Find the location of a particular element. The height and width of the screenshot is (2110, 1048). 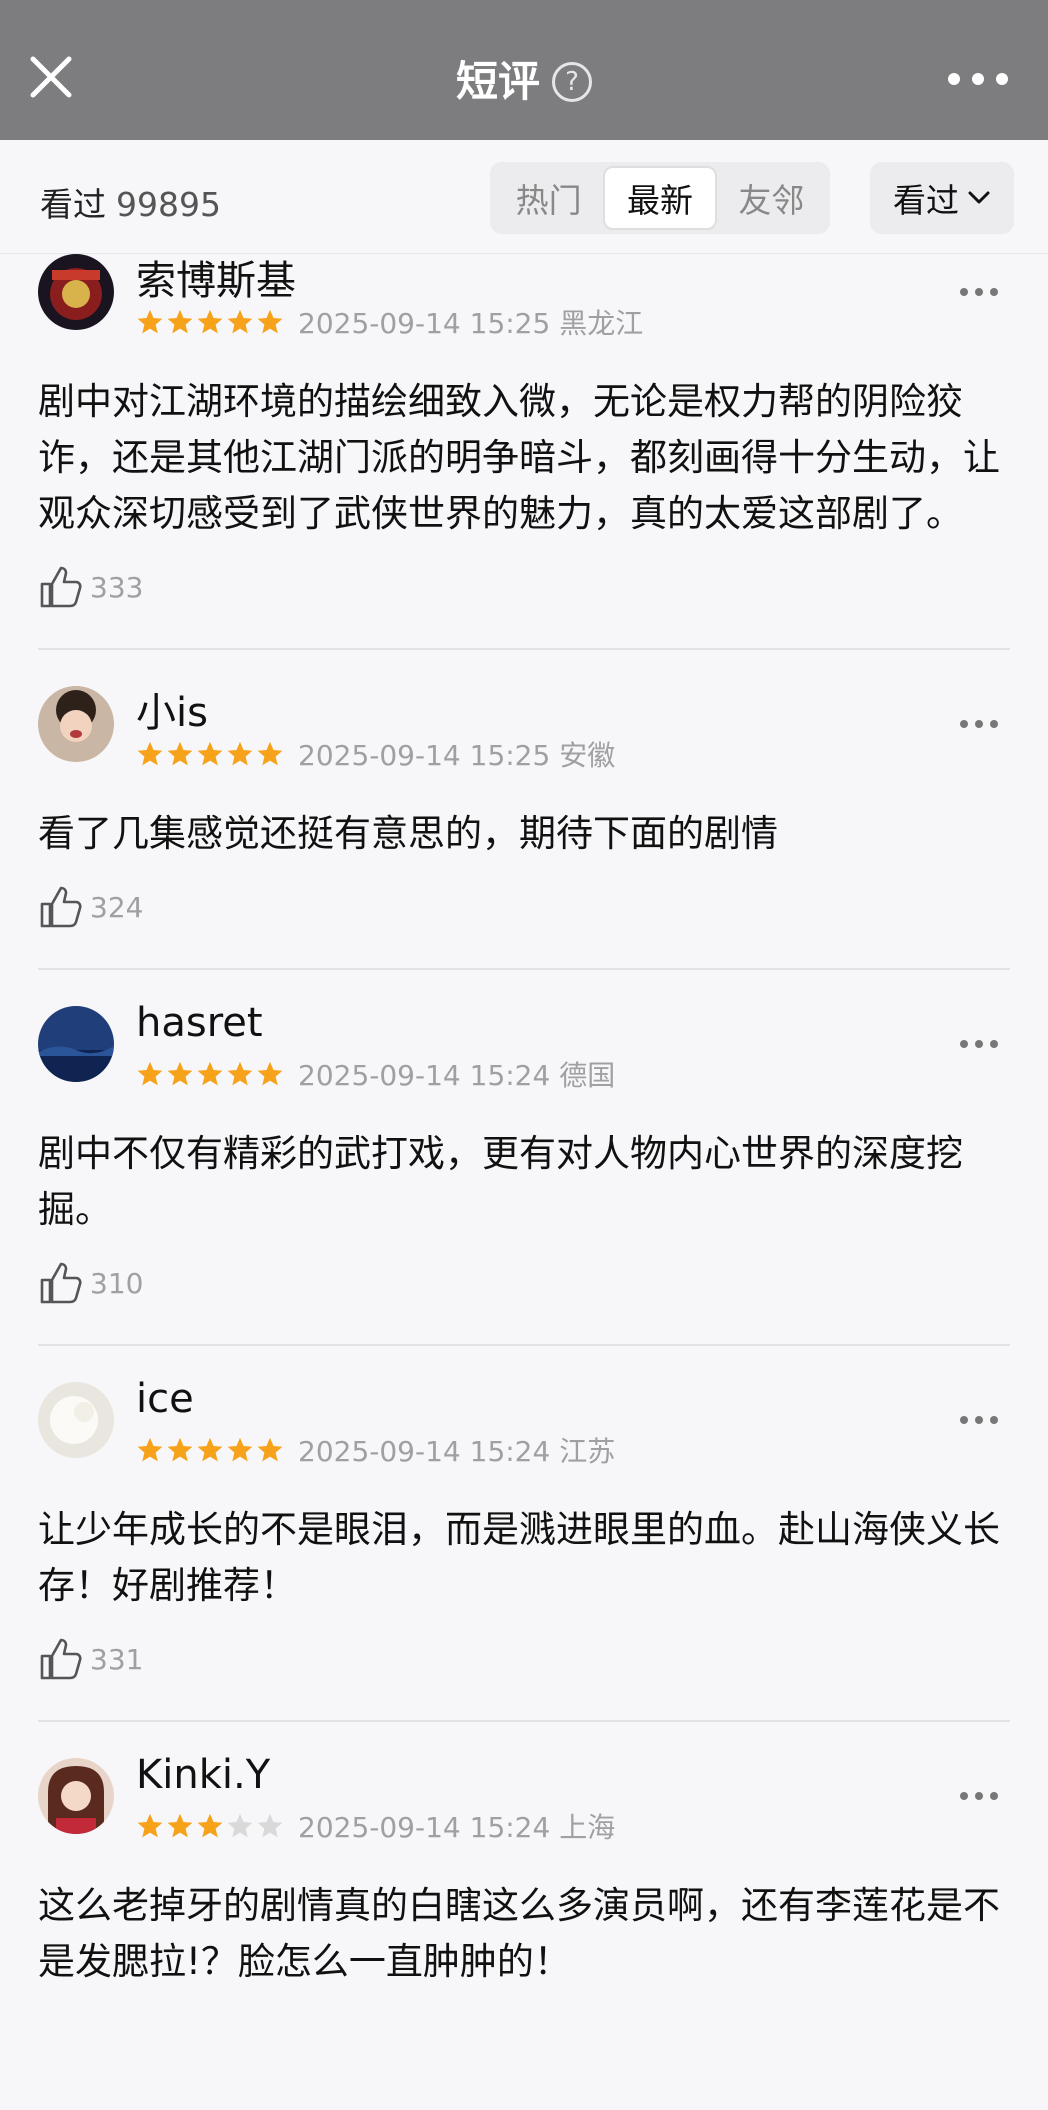

username: Kinki.Y is located at coordinates (203, 1775).